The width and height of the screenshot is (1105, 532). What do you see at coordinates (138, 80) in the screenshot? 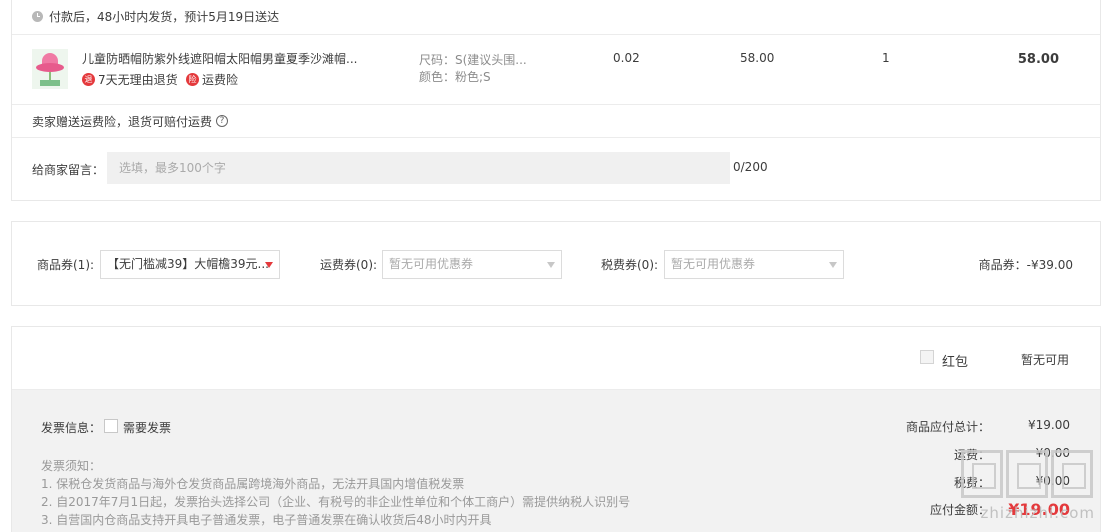
I see `service-return-label: 7天无理由退货` at bounding box center [138, 80].